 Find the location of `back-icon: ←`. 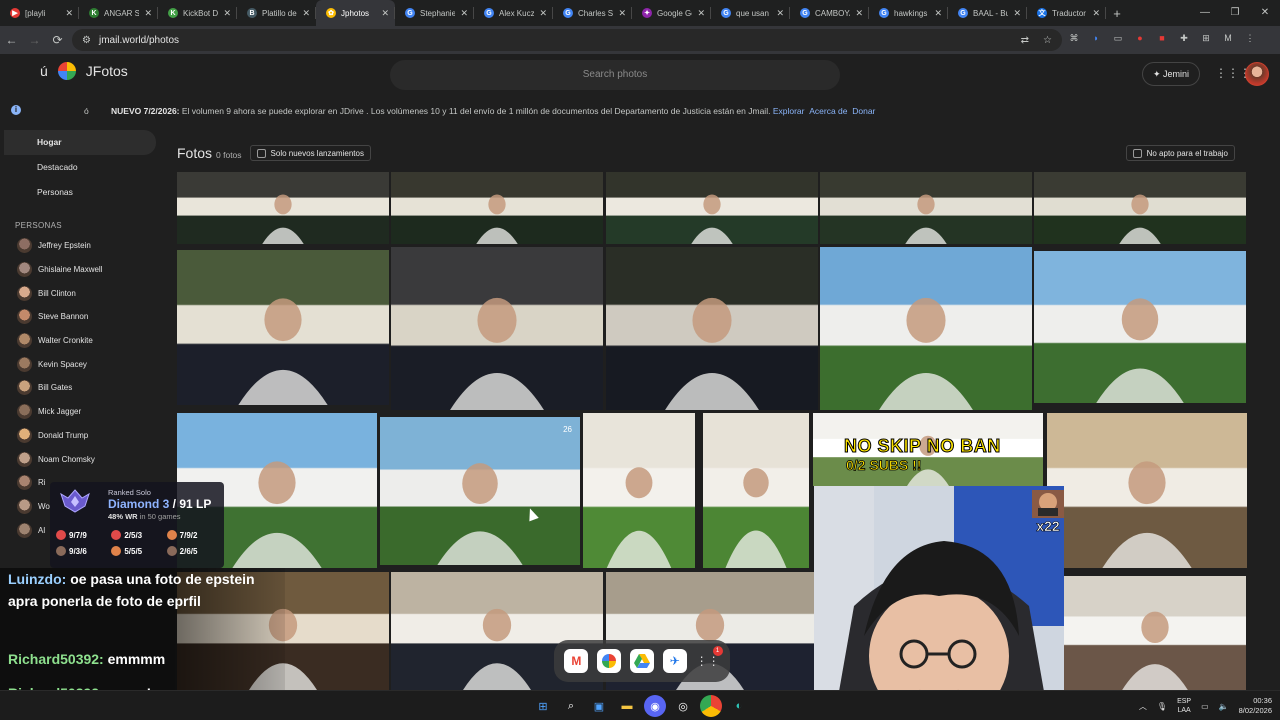

back-icon: ← is located at coordinates (11, 40).